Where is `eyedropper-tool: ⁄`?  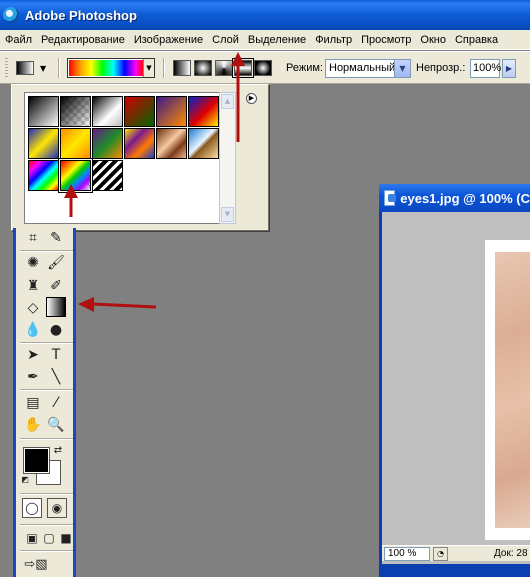
eyedropper-tool: ⁄ is located at coordinates (56, 403).